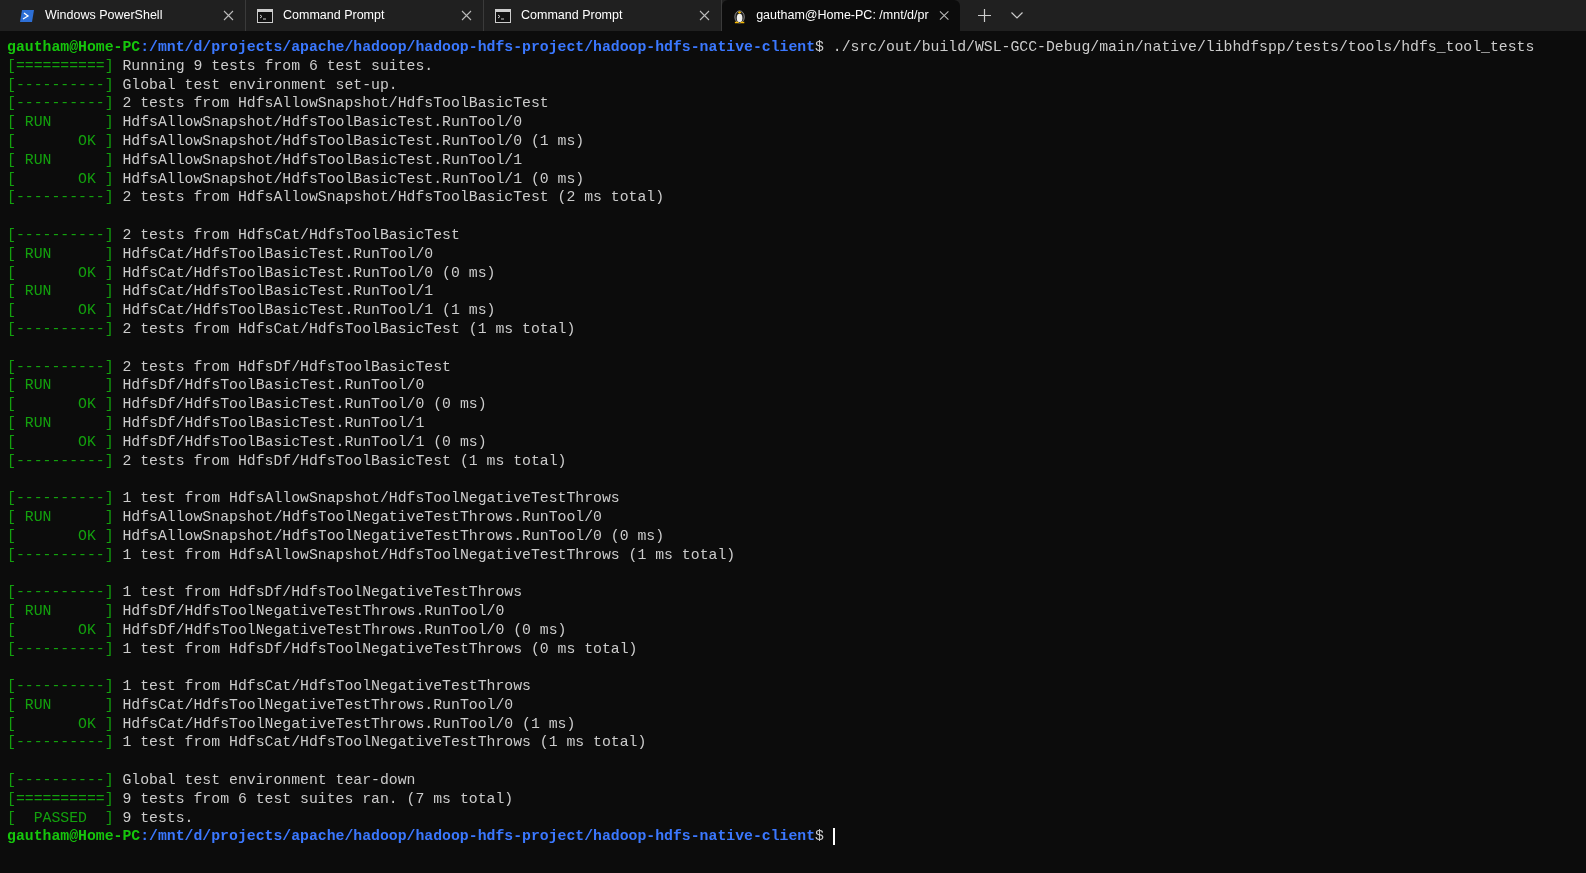 Image resolution: width=1586 pixels, height=873 pixels. What do you see at coordinates (349, 329) in the screenshot?
I see `test-output-line: 2 tests from HdfsCat/HdfsToolBasicTest (1 ms total)` at bounding box center [349, 329].